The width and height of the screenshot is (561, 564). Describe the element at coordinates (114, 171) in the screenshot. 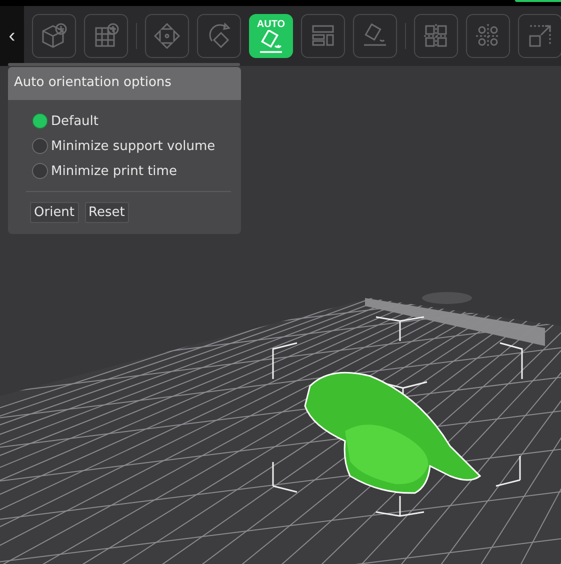

I see `option-label: Minimize print time` at that location.